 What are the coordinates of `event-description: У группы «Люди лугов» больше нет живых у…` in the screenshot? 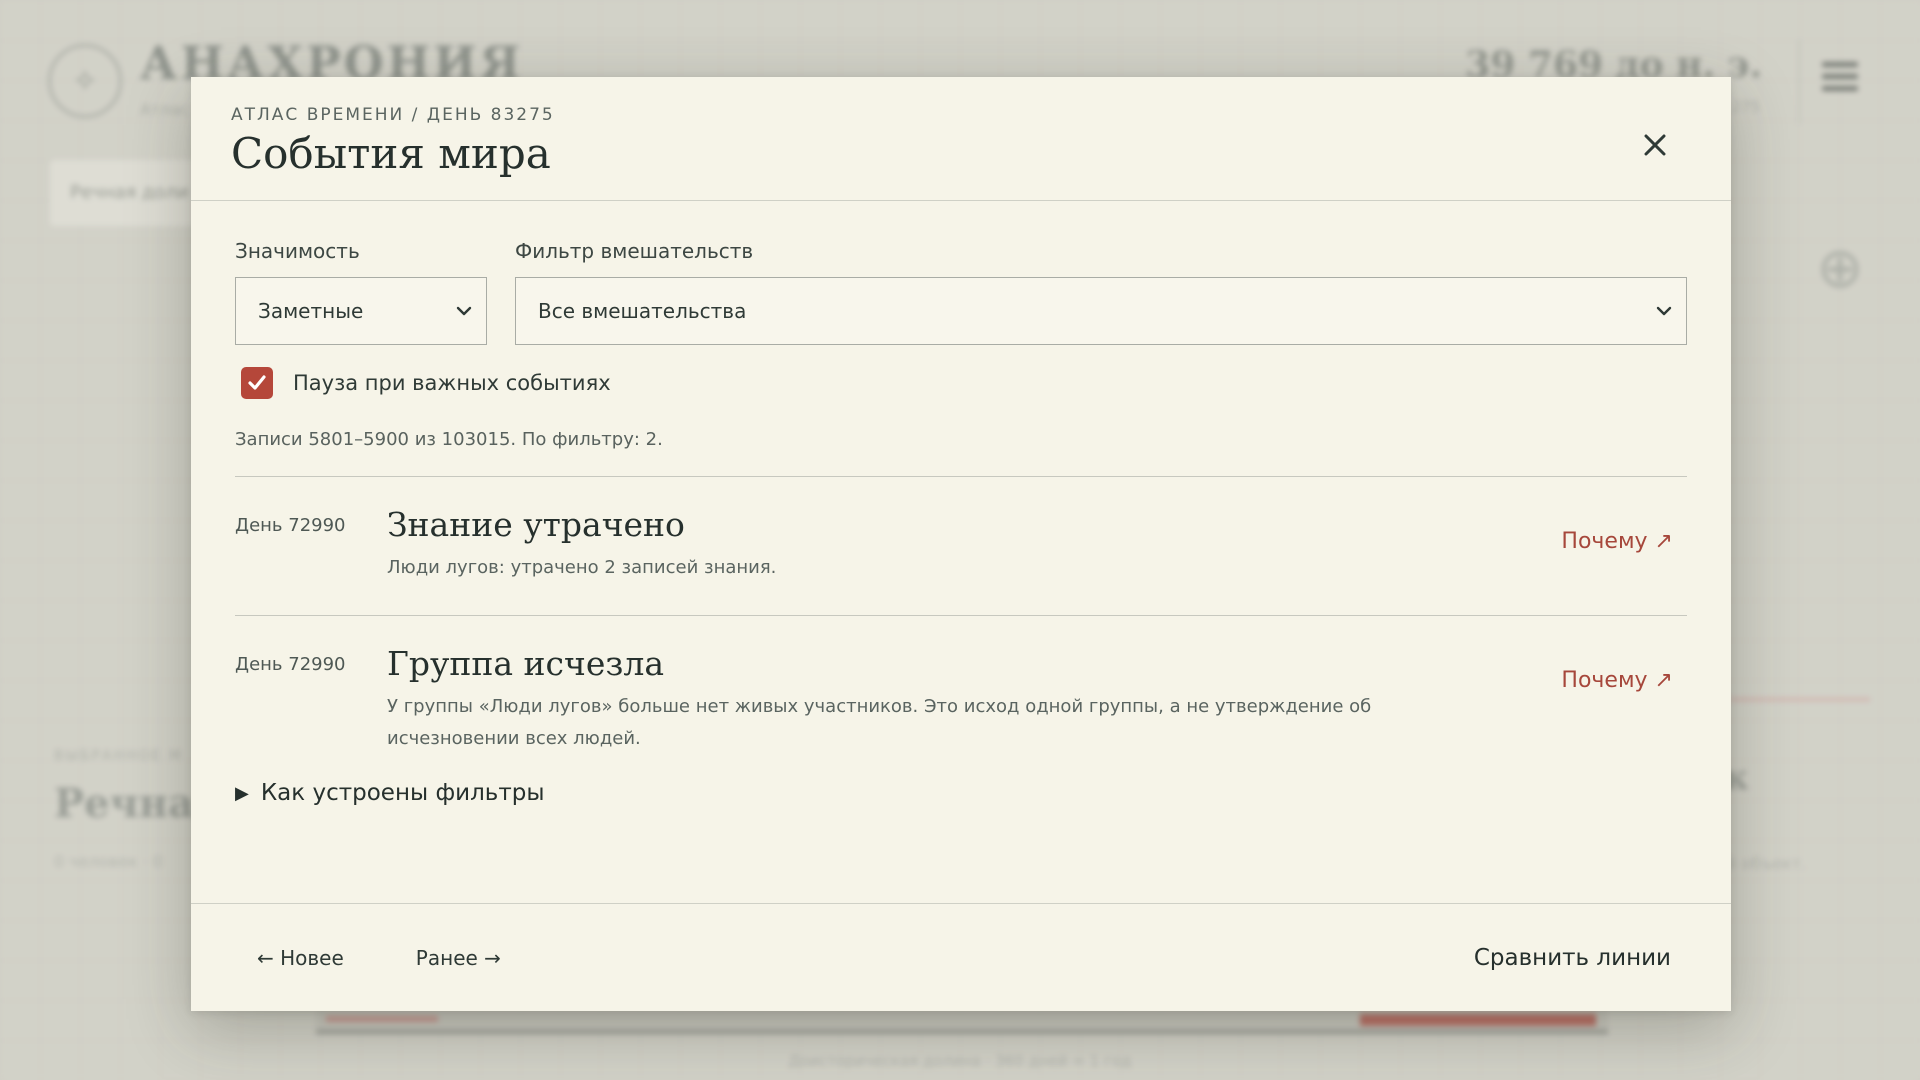 It's located at (879, 722).